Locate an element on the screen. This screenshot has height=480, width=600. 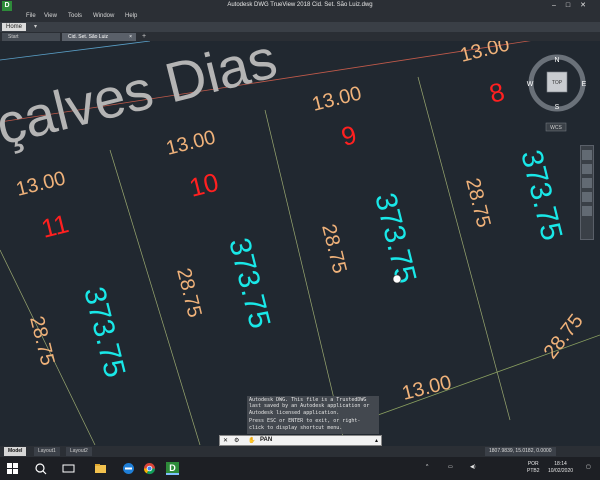
tab-drawing: Cid. Set. São Luiz × is located at coordinates (99, 37).